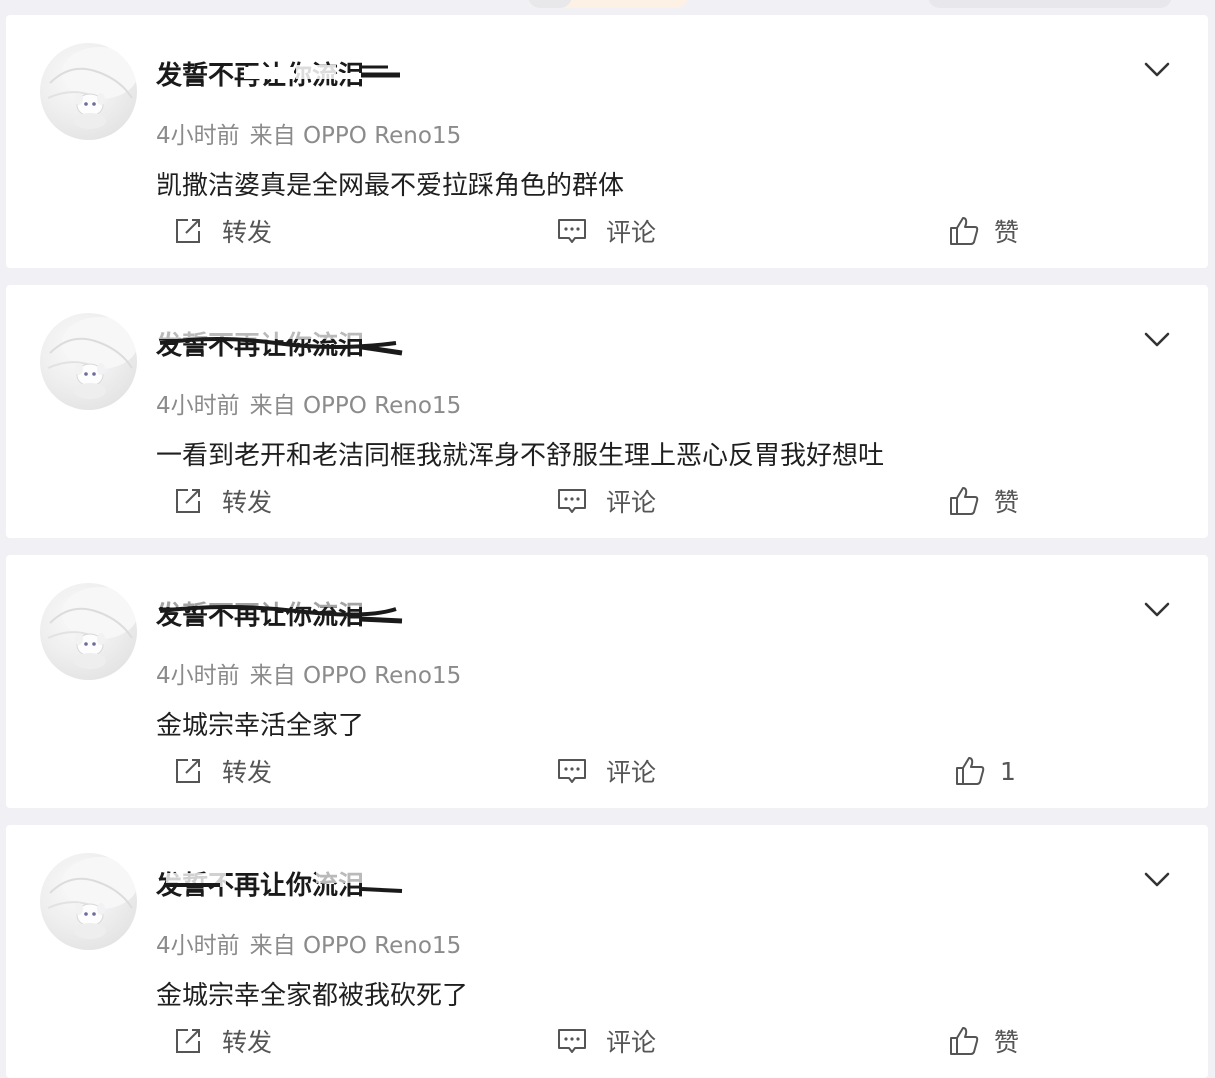 The image size is (1215, 1078). I want to click on action-bar: 转发 评论 1, so click(607, 771).